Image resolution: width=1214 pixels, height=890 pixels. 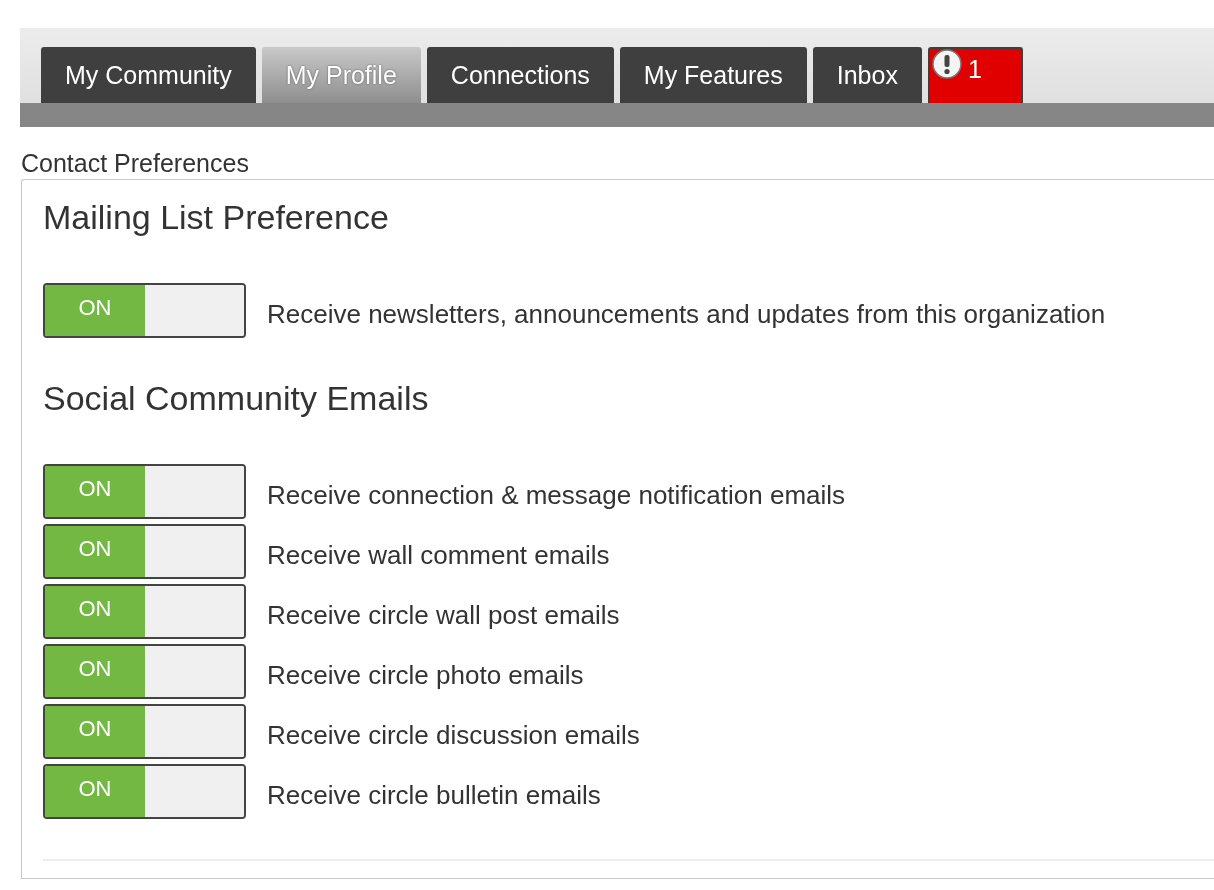 What do you see at coordinates (341, 75) in the screenshot?
I see `nav-tab: My Profile` at bounding box center [341, 75].